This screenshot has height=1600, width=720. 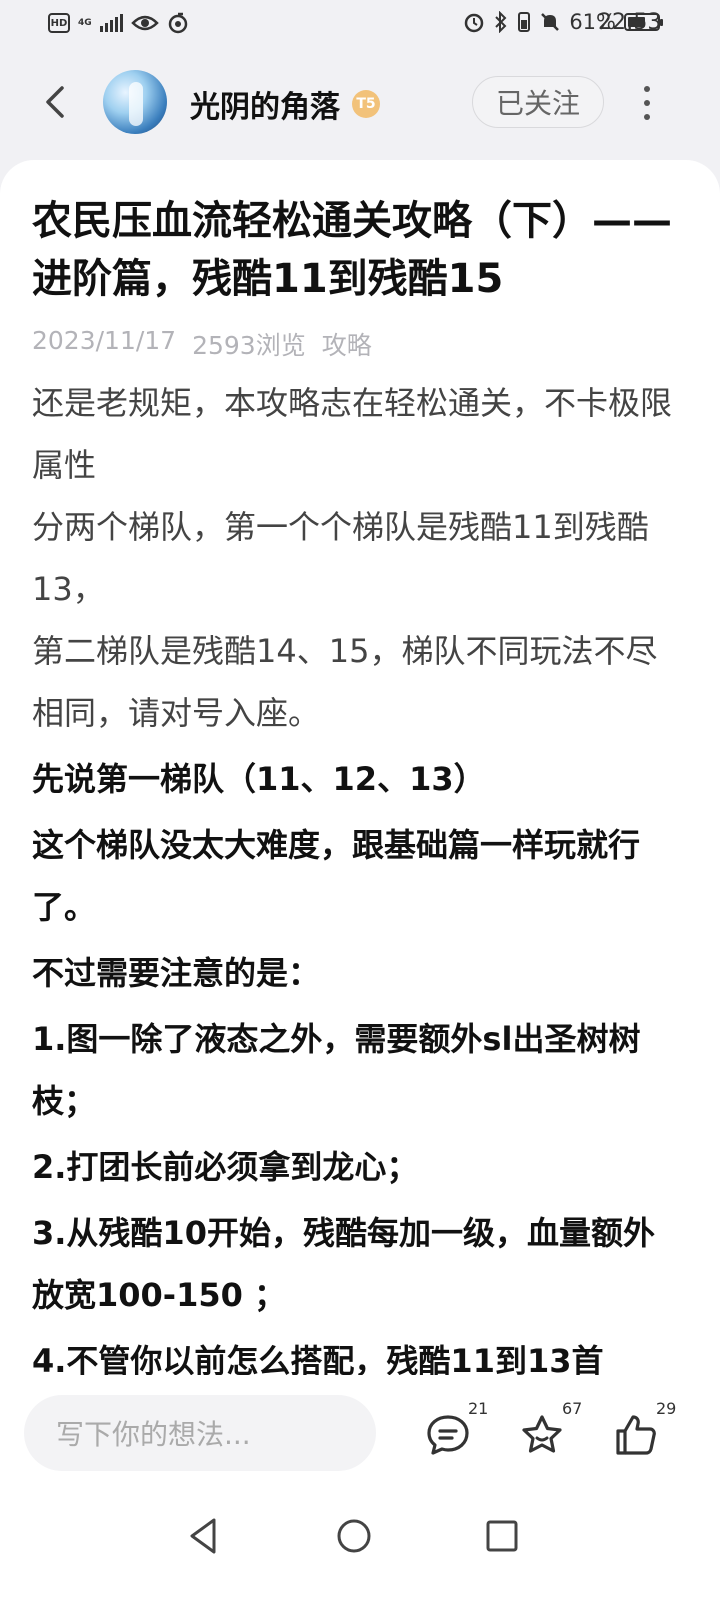 I want to click on bold-paragraph: 先说第一梯队（11、12、13）, so click(x=259, y=779).